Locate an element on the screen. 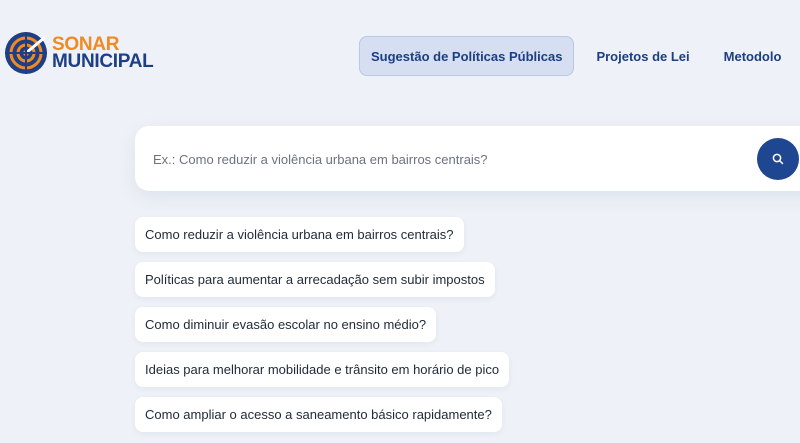 The image size is (800, 443). search-icon is located at coordinates (778, 159).